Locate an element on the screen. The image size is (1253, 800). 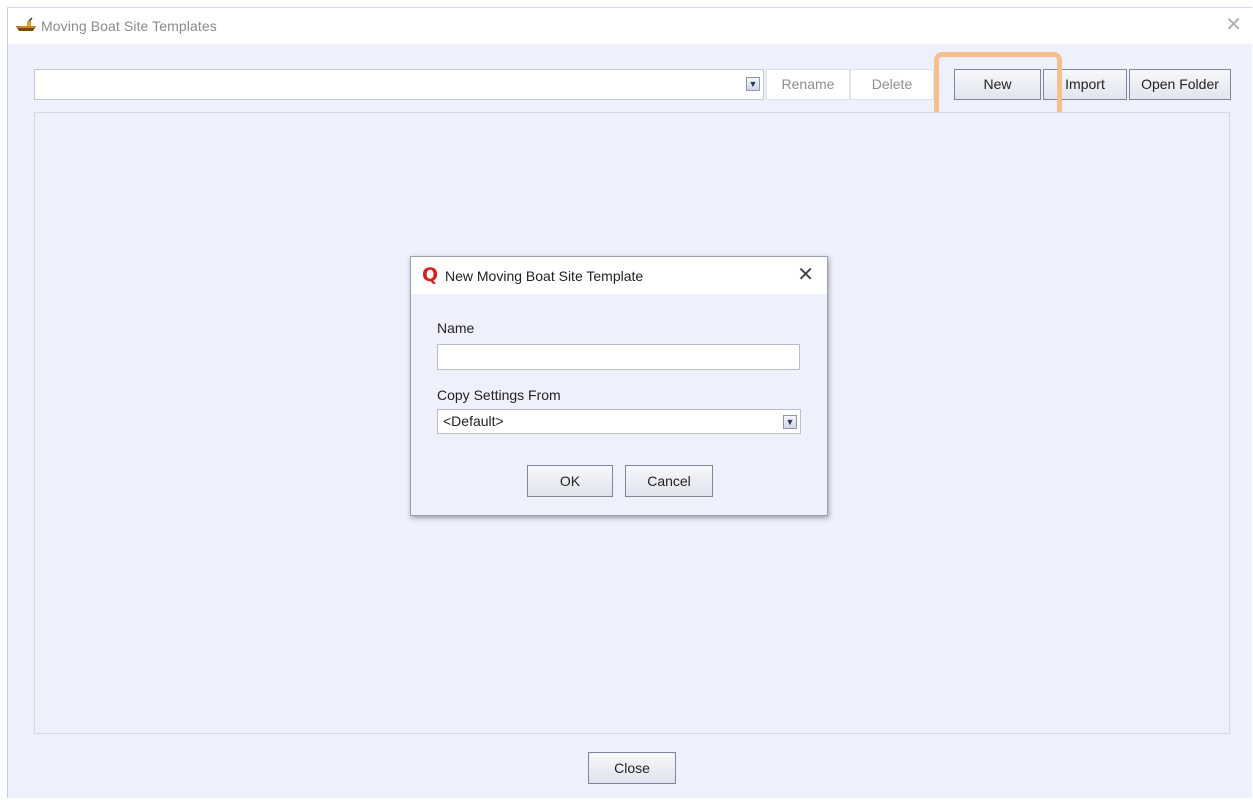
copy-settings-value: <Default> is located at coordinates (473, 421).